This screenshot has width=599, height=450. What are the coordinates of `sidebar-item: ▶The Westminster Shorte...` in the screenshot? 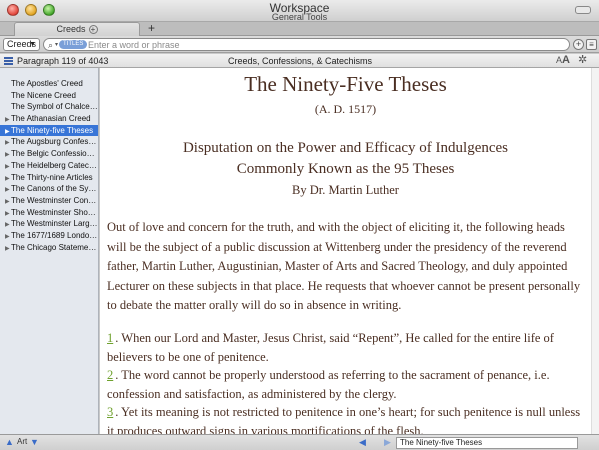 It's located at (49, 213).